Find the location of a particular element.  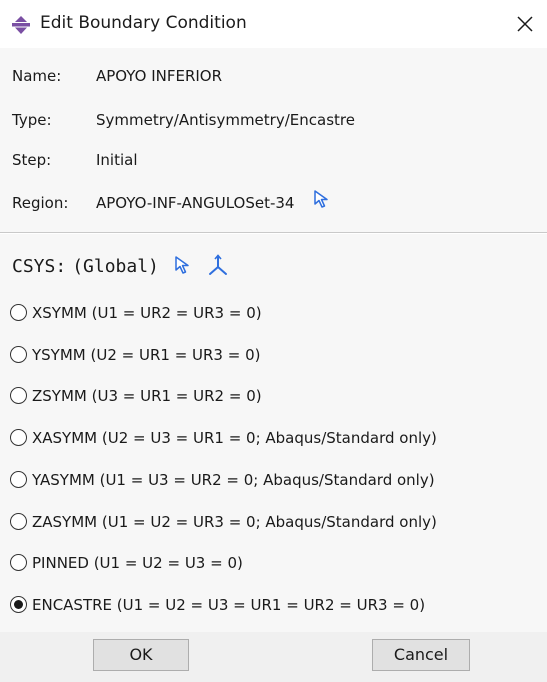

option-label: XSYMM (U1 = UR2 = UR3 = 0) is located at coordinates (147, 313).